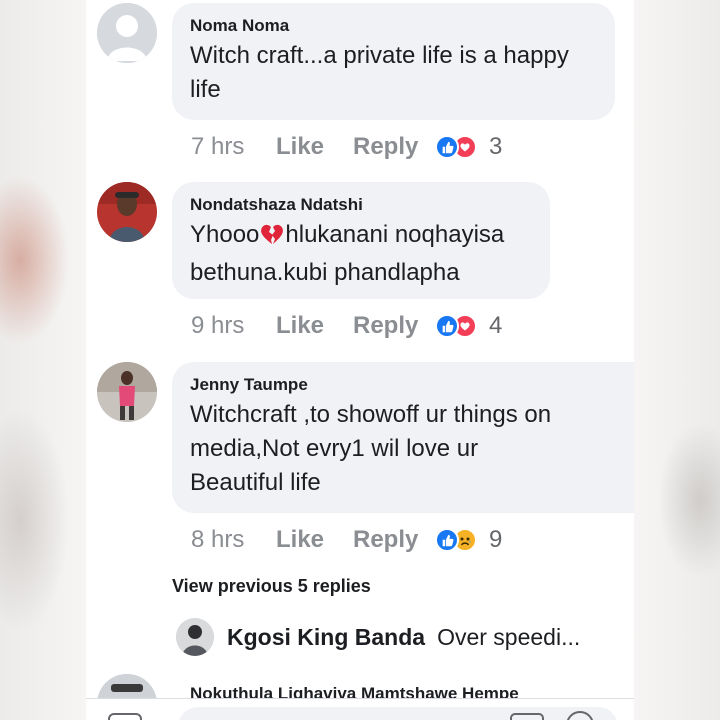 The image size is (720, 720). What do you see at coordinates (412, 385) in the screenshot?
I see `commenter-name: Jenny Taumpe` at bounding box center [412, 385].